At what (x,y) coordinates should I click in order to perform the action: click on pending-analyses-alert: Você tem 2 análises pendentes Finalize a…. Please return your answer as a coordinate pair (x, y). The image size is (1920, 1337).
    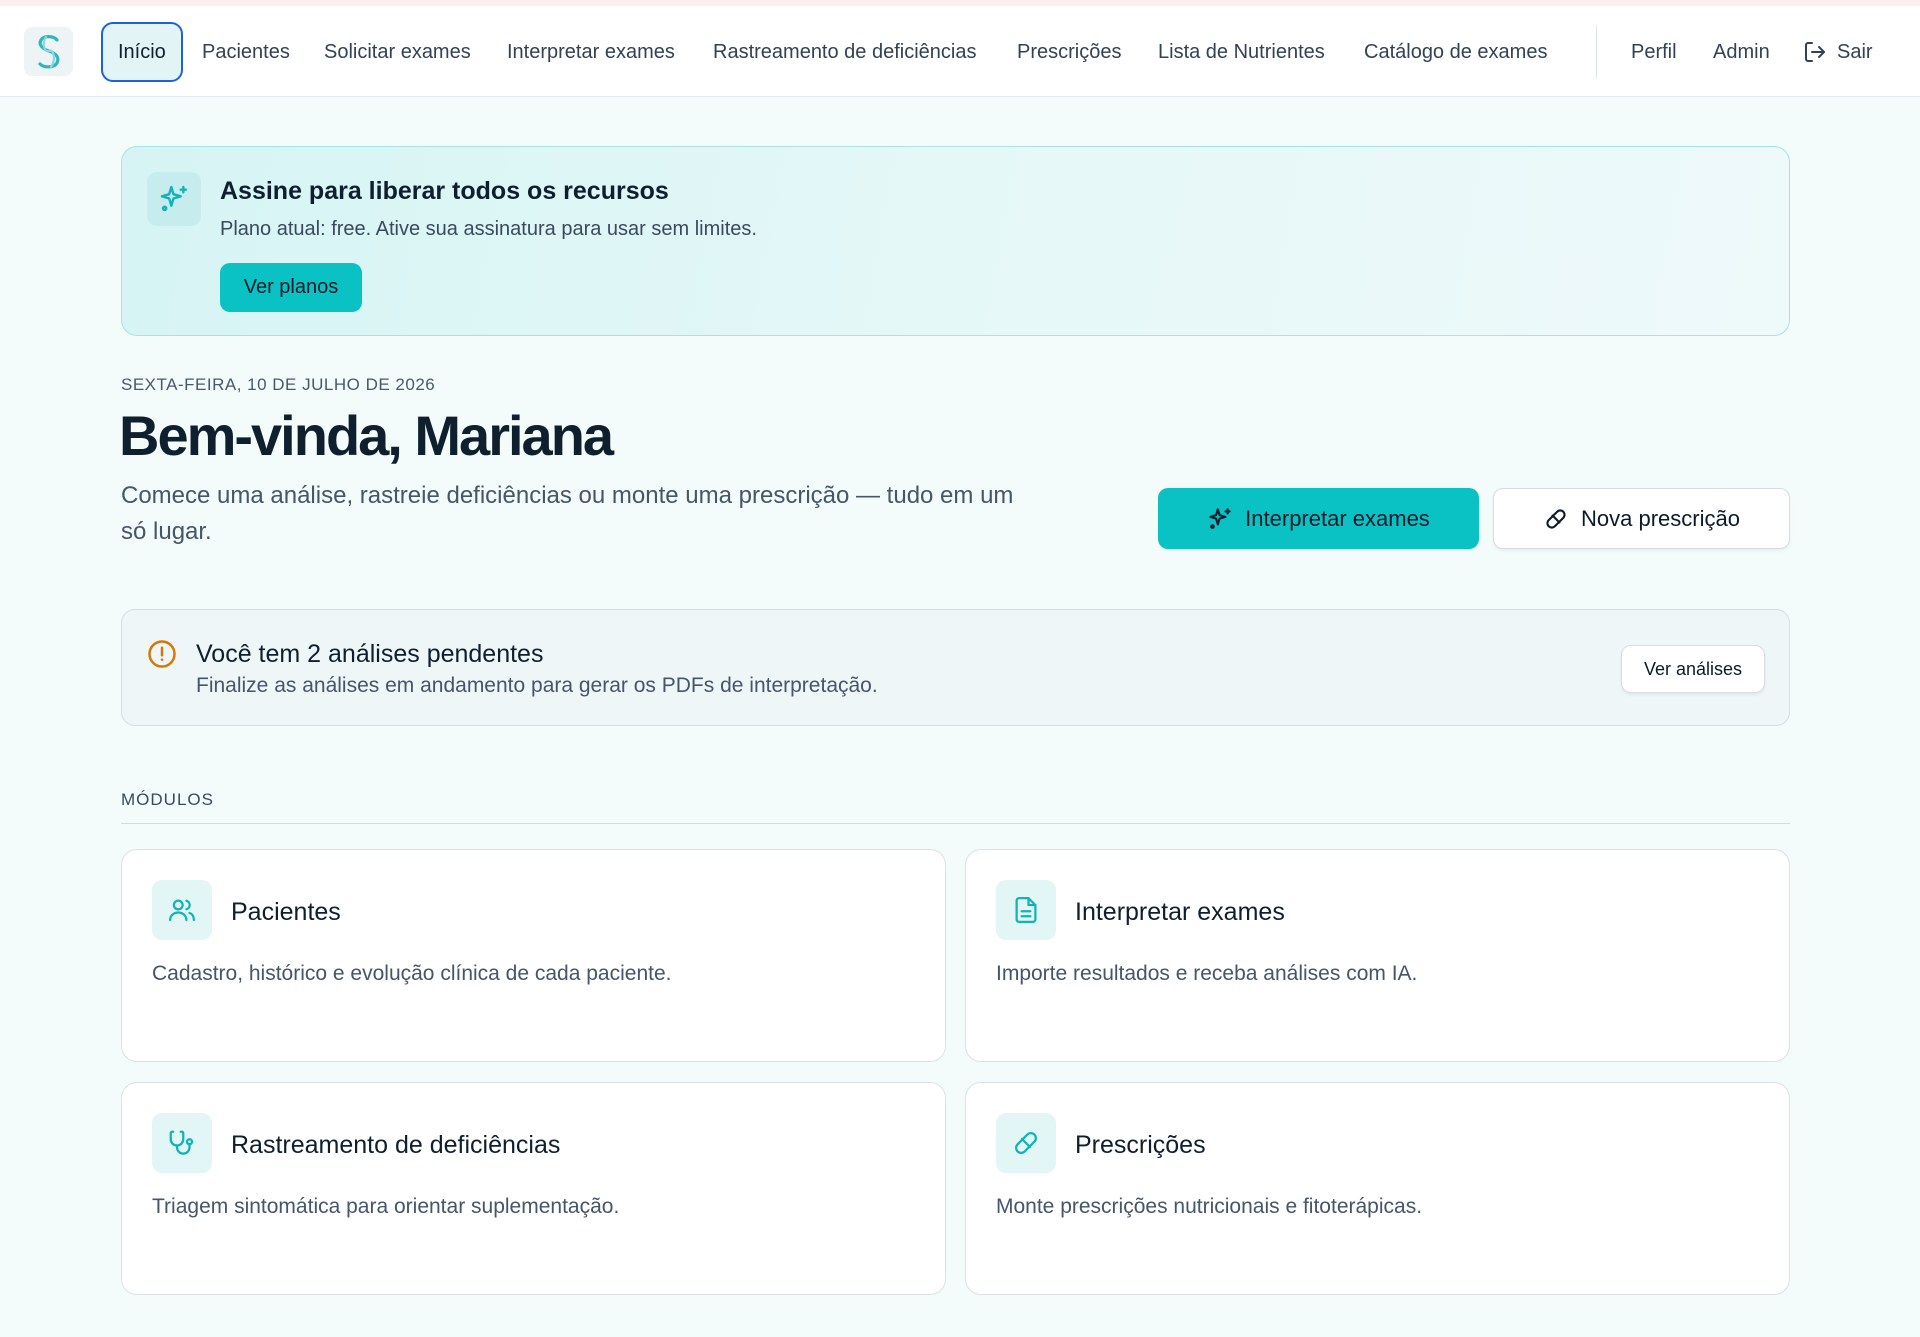
    Looking at the image, I should click on (955, 667).